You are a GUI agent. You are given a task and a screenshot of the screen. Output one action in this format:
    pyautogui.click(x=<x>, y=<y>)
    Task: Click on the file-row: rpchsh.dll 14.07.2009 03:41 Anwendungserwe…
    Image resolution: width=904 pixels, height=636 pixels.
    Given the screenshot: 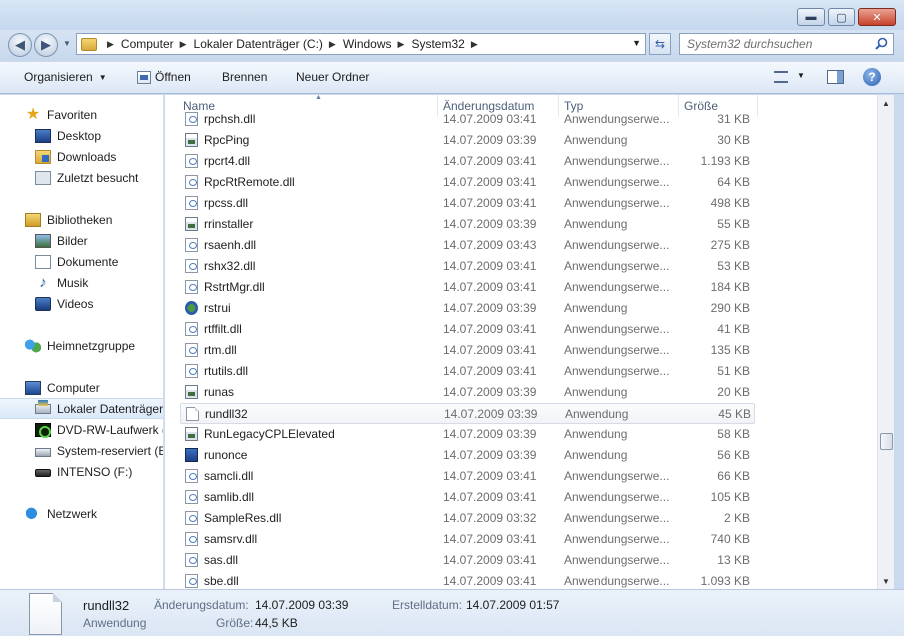 What is the action you would take?
    pyautogui.click(x=467, y=119)
    